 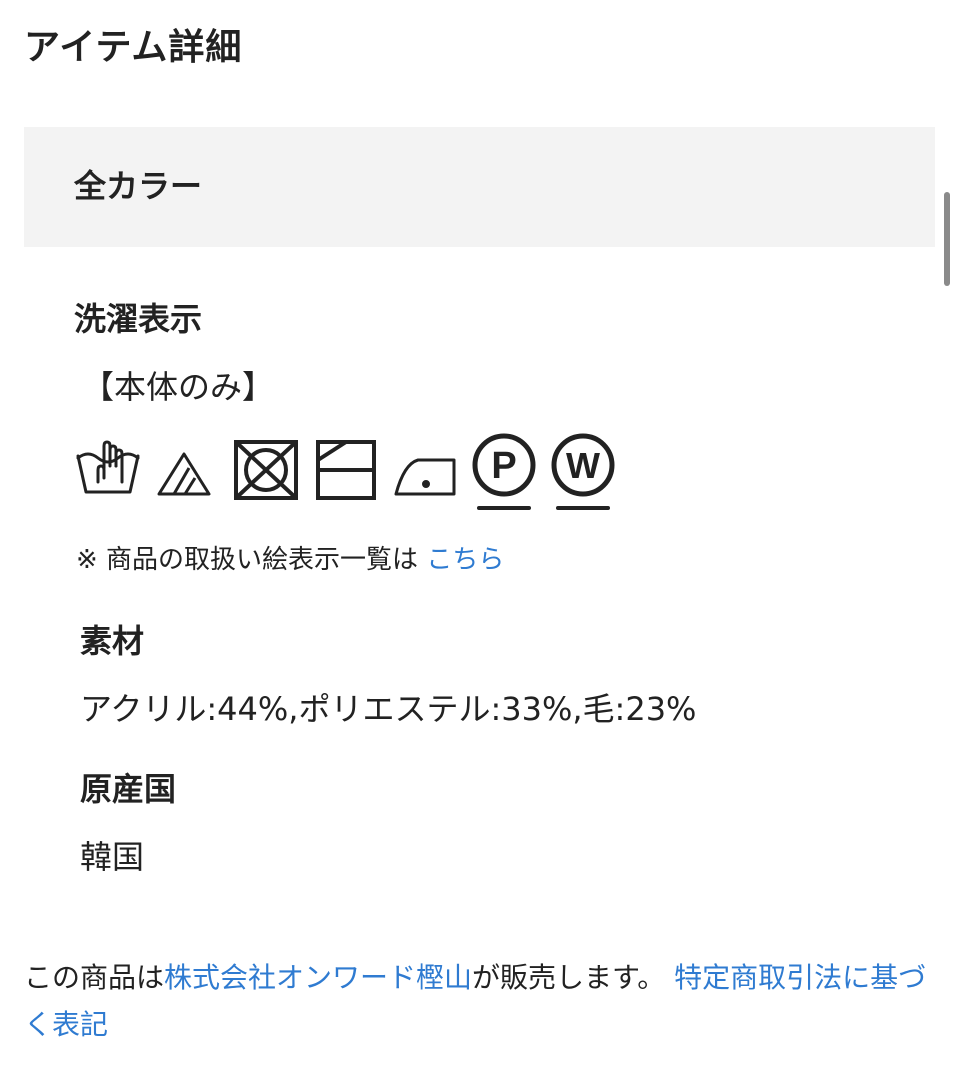 What do you see at coordinates (425, 477) in the screenshot?
I see `low-temperature-iron-icon` at bounding box center [425, 477].